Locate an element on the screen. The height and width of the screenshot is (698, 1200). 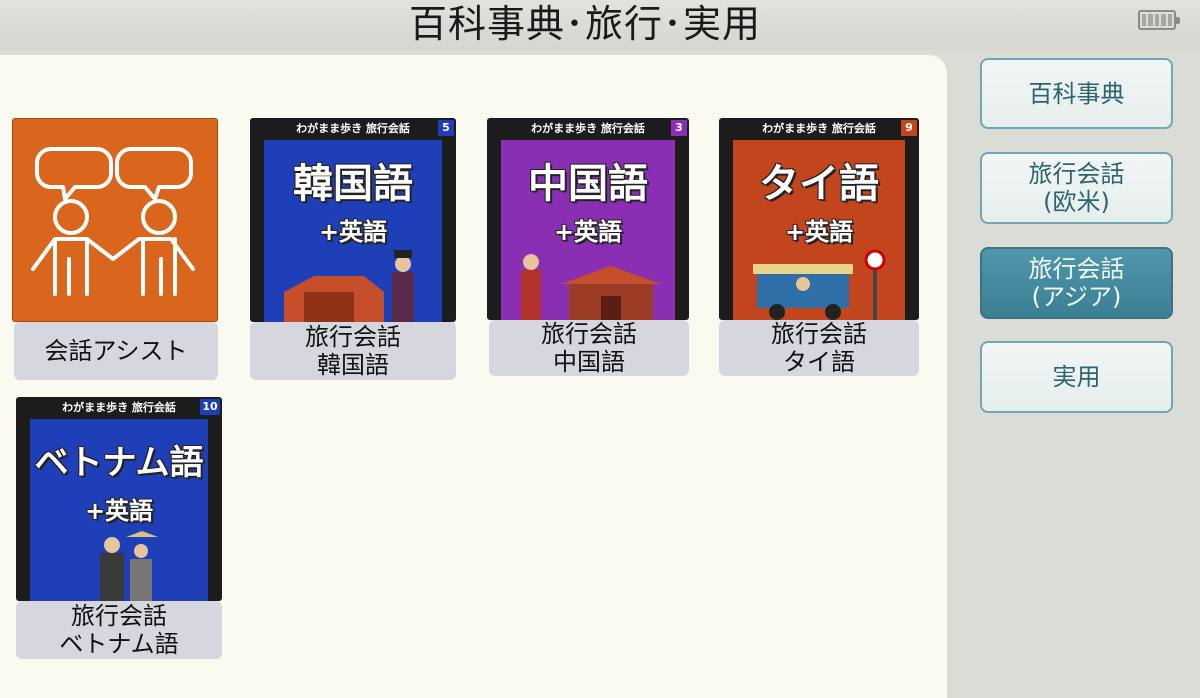
tile-label: 会話アシスト is located at coordinates (116, 351).